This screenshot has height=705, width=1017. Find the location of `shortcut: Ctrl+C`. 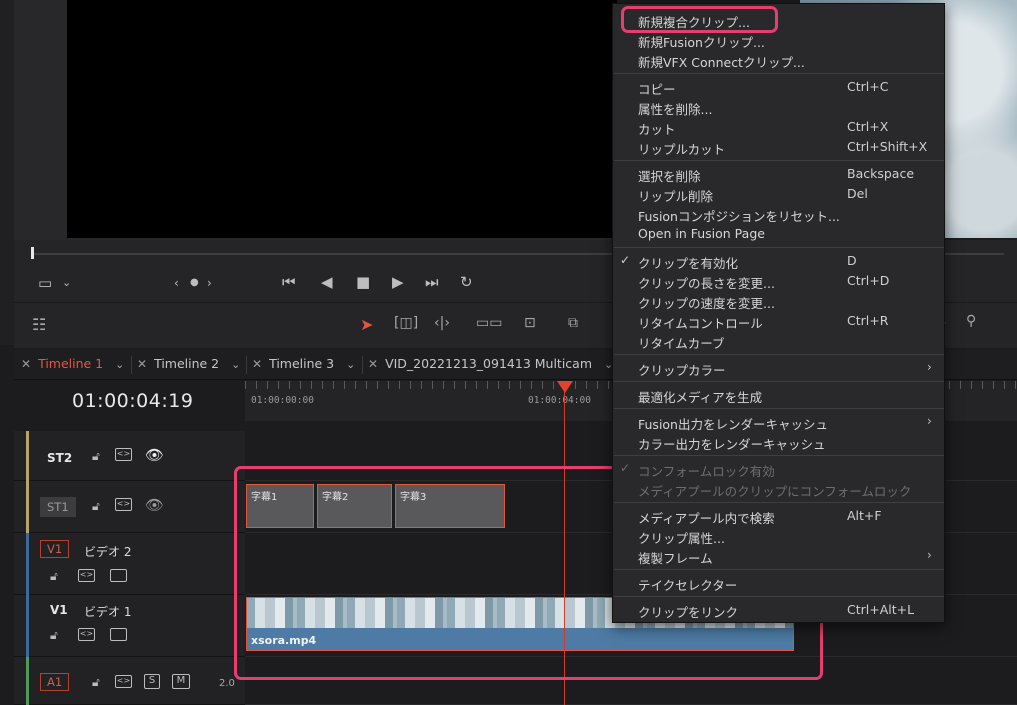

shortcut: Ctrl+C is located at coordinates (868, 86).